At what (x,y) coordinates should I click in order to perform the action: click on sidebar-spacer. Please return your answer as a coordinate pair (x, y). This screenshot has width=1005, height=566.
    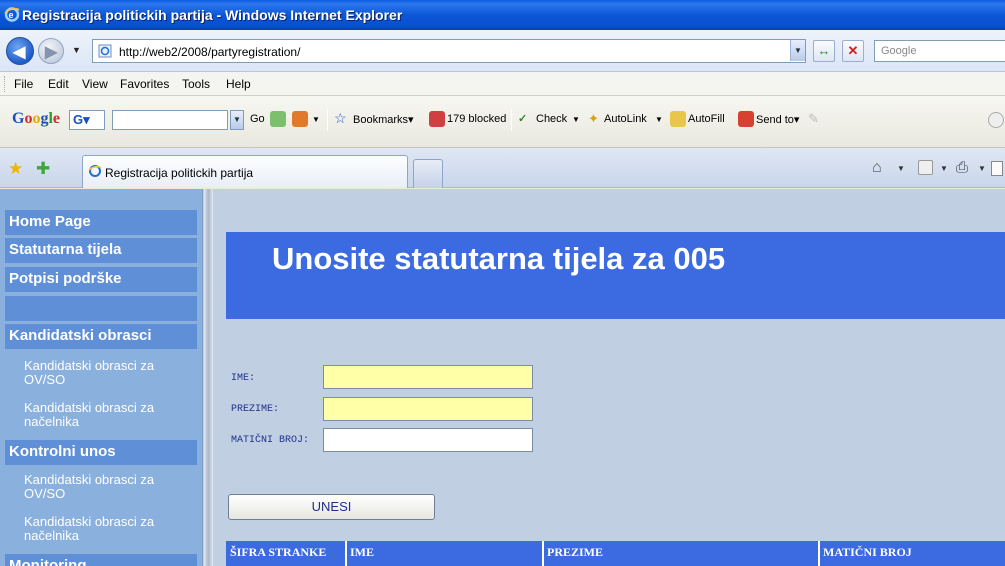
    Looking at the image, I should click on (101, 308).